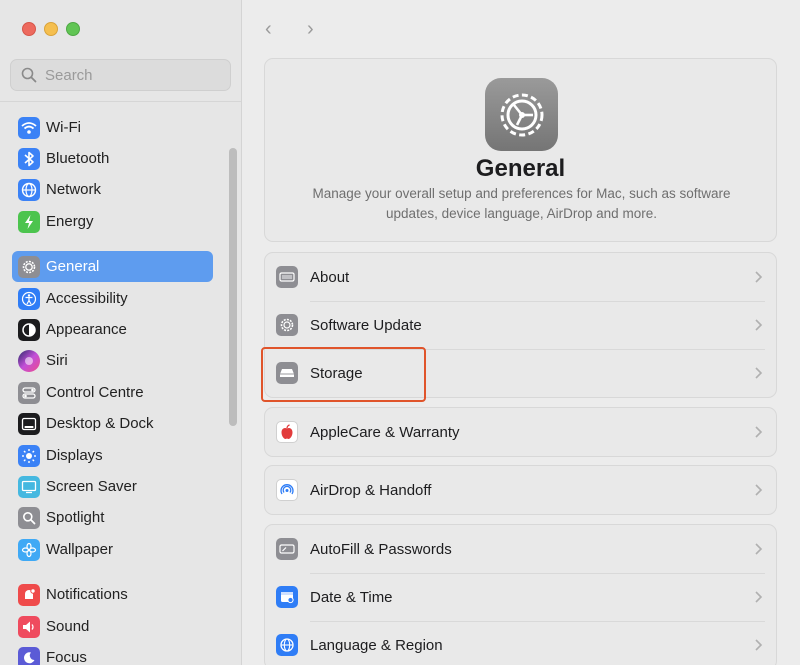 The image size is (800, 665). Describe the element at coordinates (112, 455) in the screenshot. I see `sidebar-item-displays: Displays` at that location.